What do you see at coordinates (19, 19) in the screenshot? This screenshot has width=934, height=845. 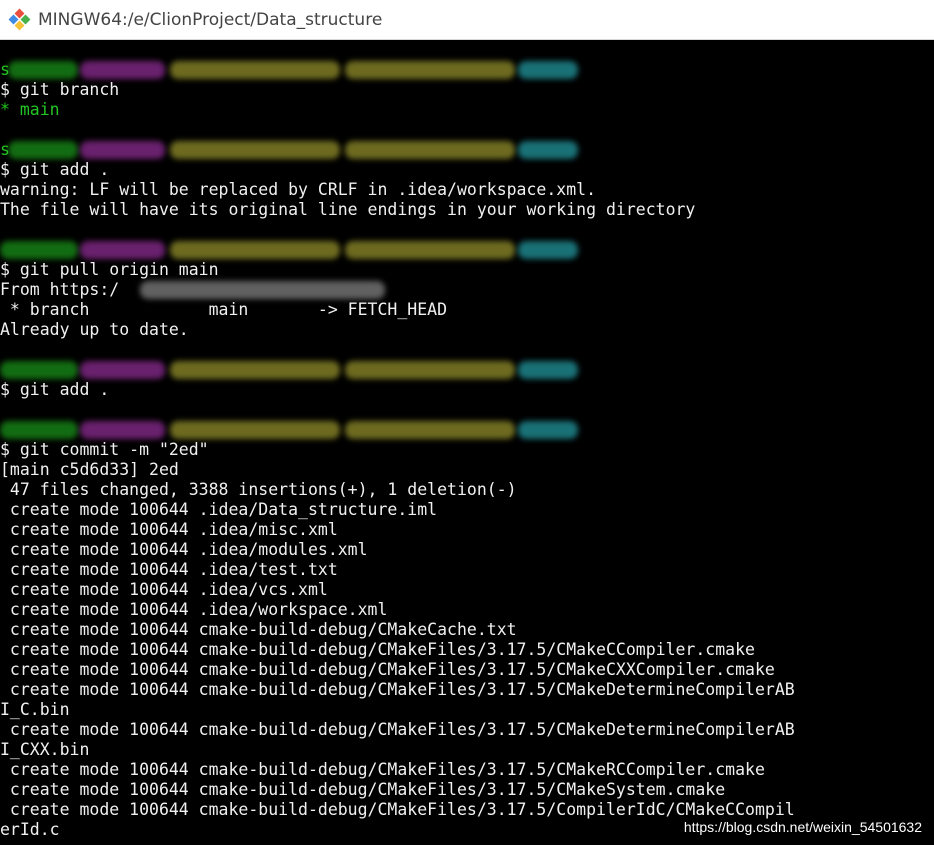 I see `git-bash-icon` at bounding box center [19, 19].